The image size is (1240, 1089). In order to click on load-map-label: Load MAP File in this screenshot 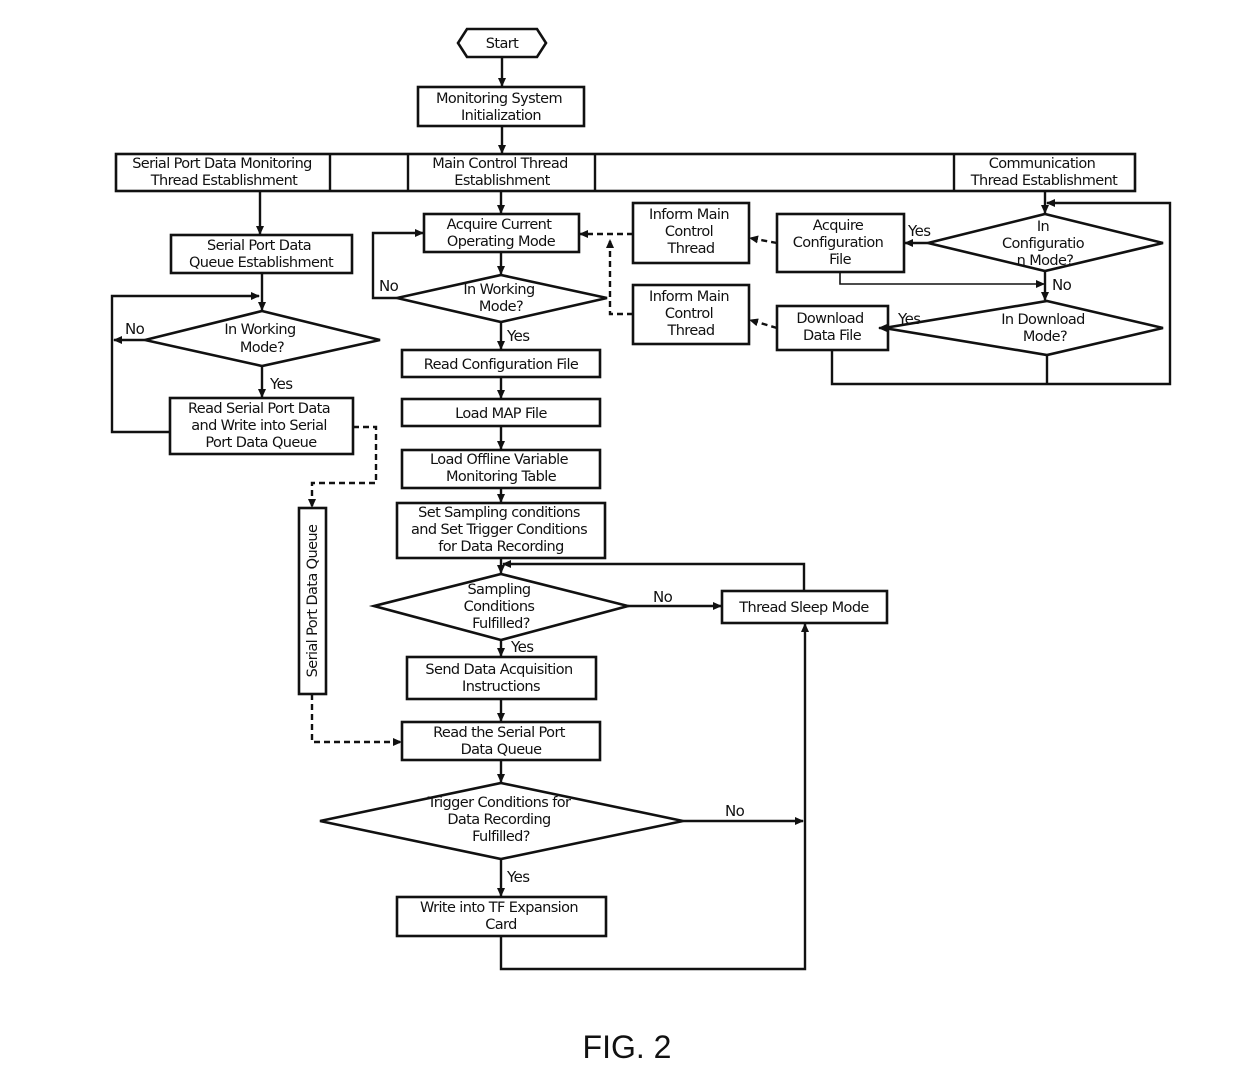, I will do `click(501, 414)`.